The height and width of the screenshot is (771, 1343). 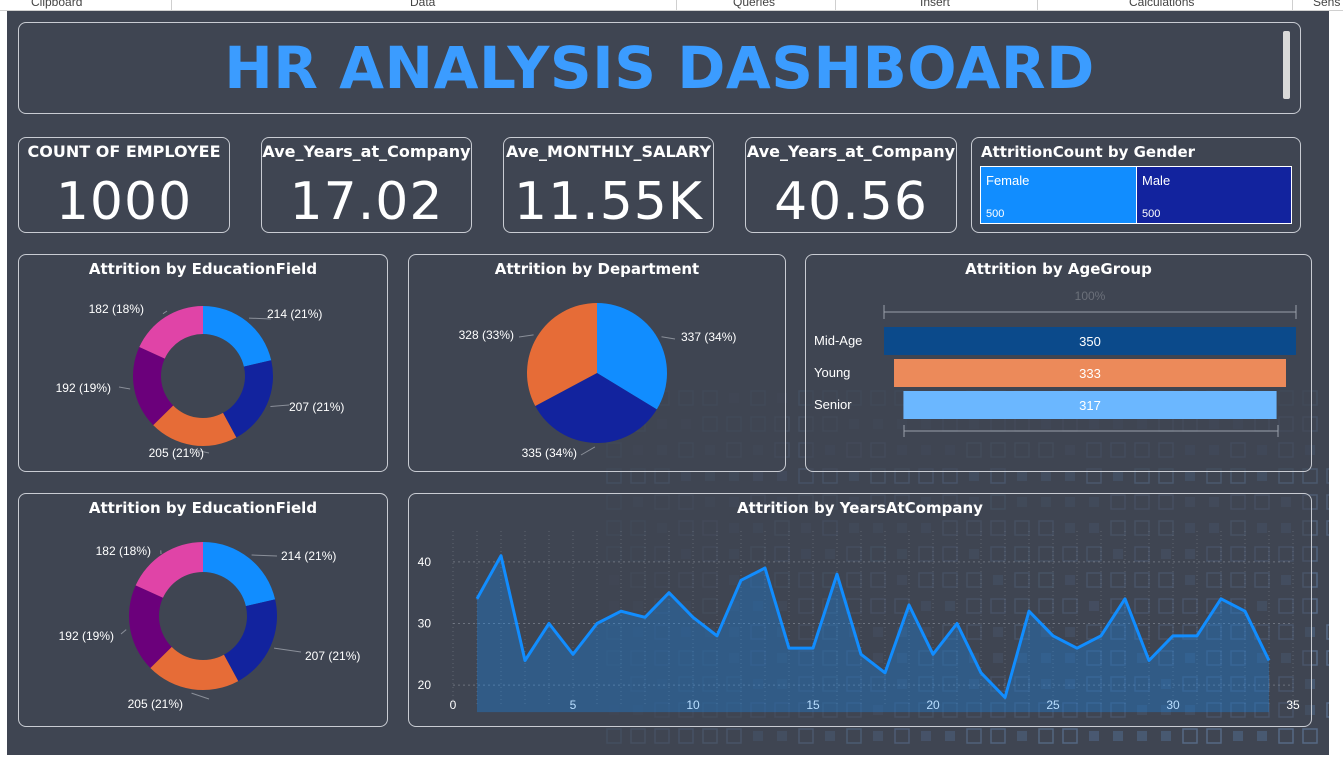 What do you see at coordinates (56, 4) in the screenshot?
I see `ribbon-group-clipboard: Clipboard` at bounding box center [56, 4].